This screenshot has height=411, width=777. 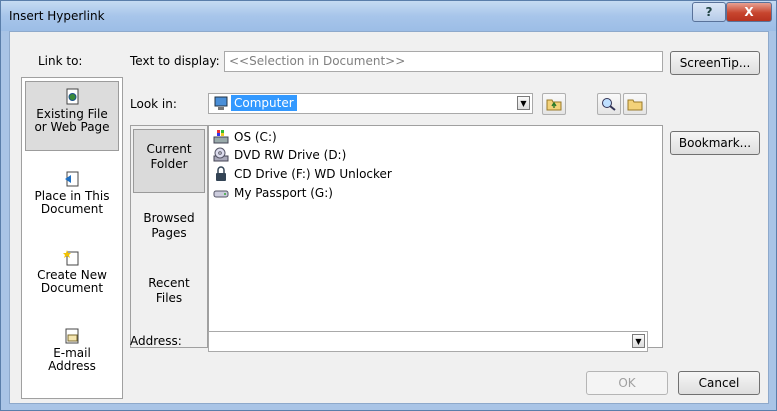 I want to click on close-icon: X, so click(x=749, y=12).